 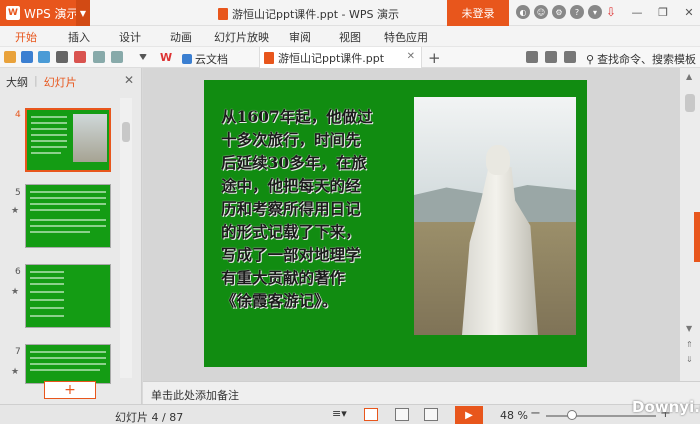 I want to click on wps-logo-icon: W, so click(x=13, y=13).